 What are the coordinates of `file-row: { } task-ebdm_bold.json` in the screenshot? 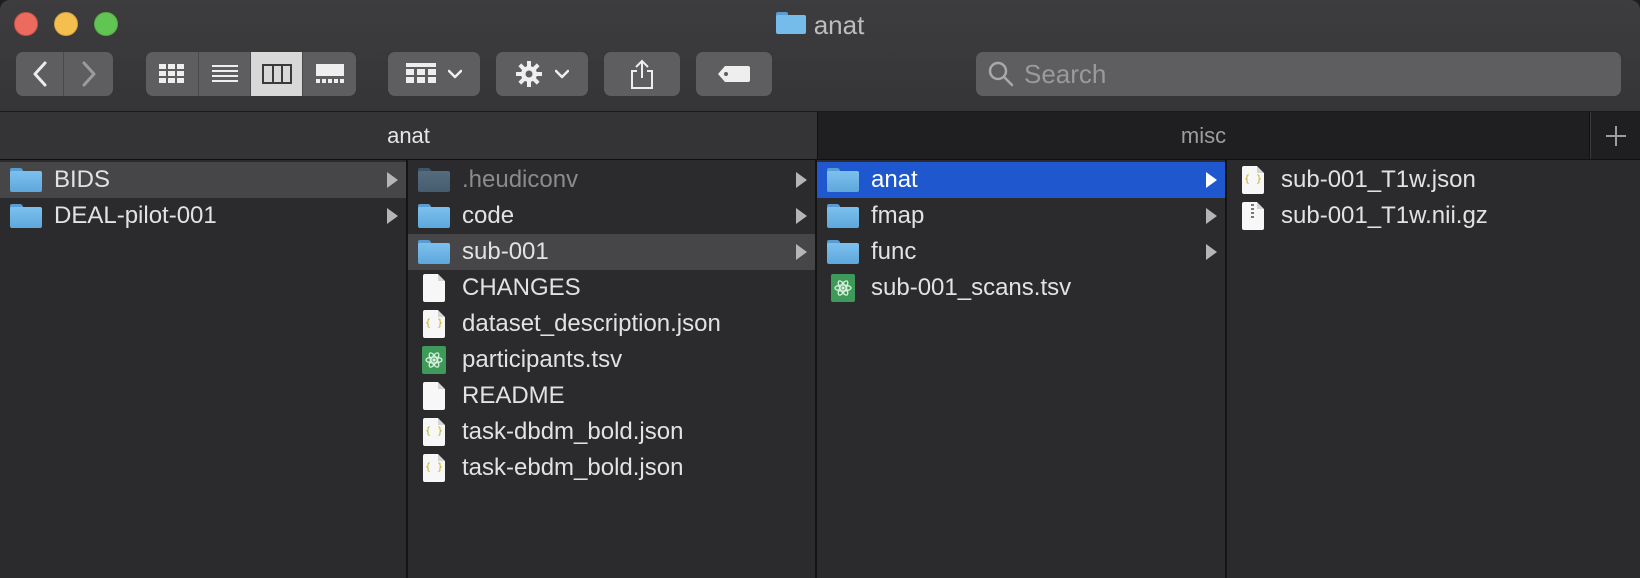 It's located at (611, 468).